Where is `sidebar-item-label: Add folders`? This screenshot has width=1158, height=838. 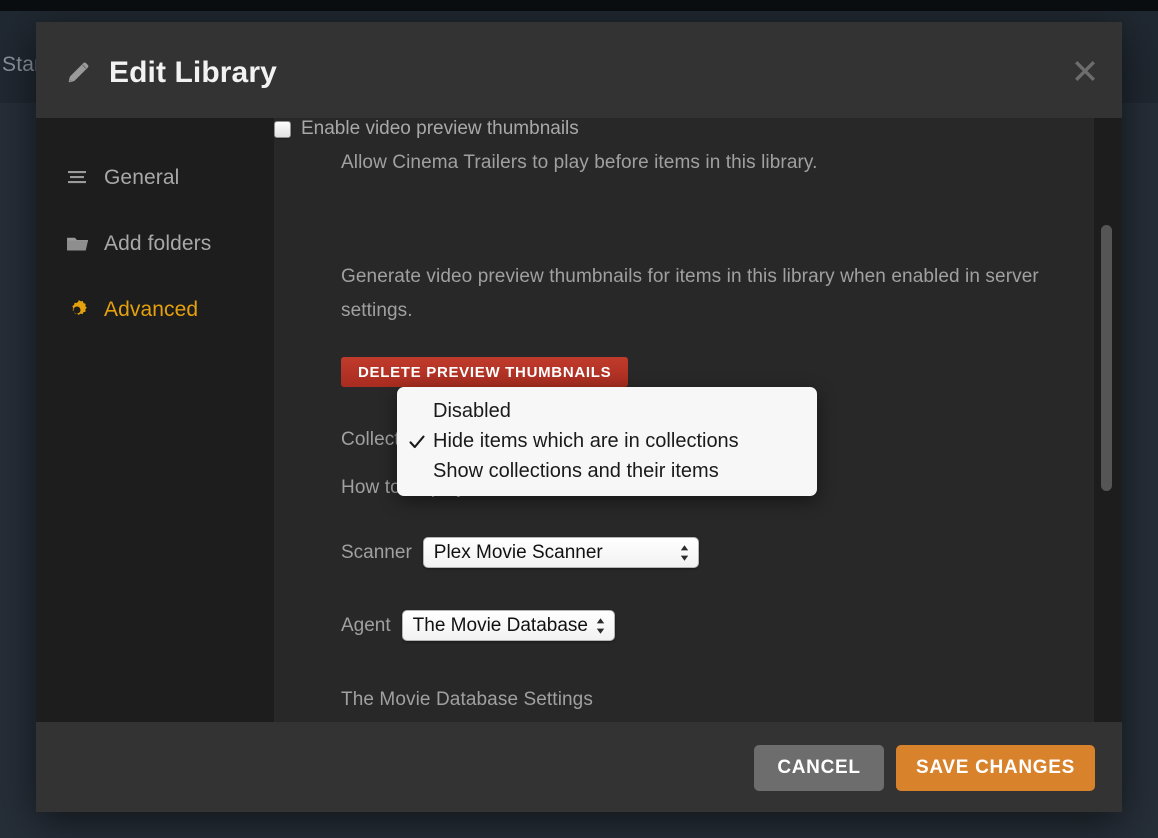 sidebar-item-label: Add folders is located at coordinates (158, 243).